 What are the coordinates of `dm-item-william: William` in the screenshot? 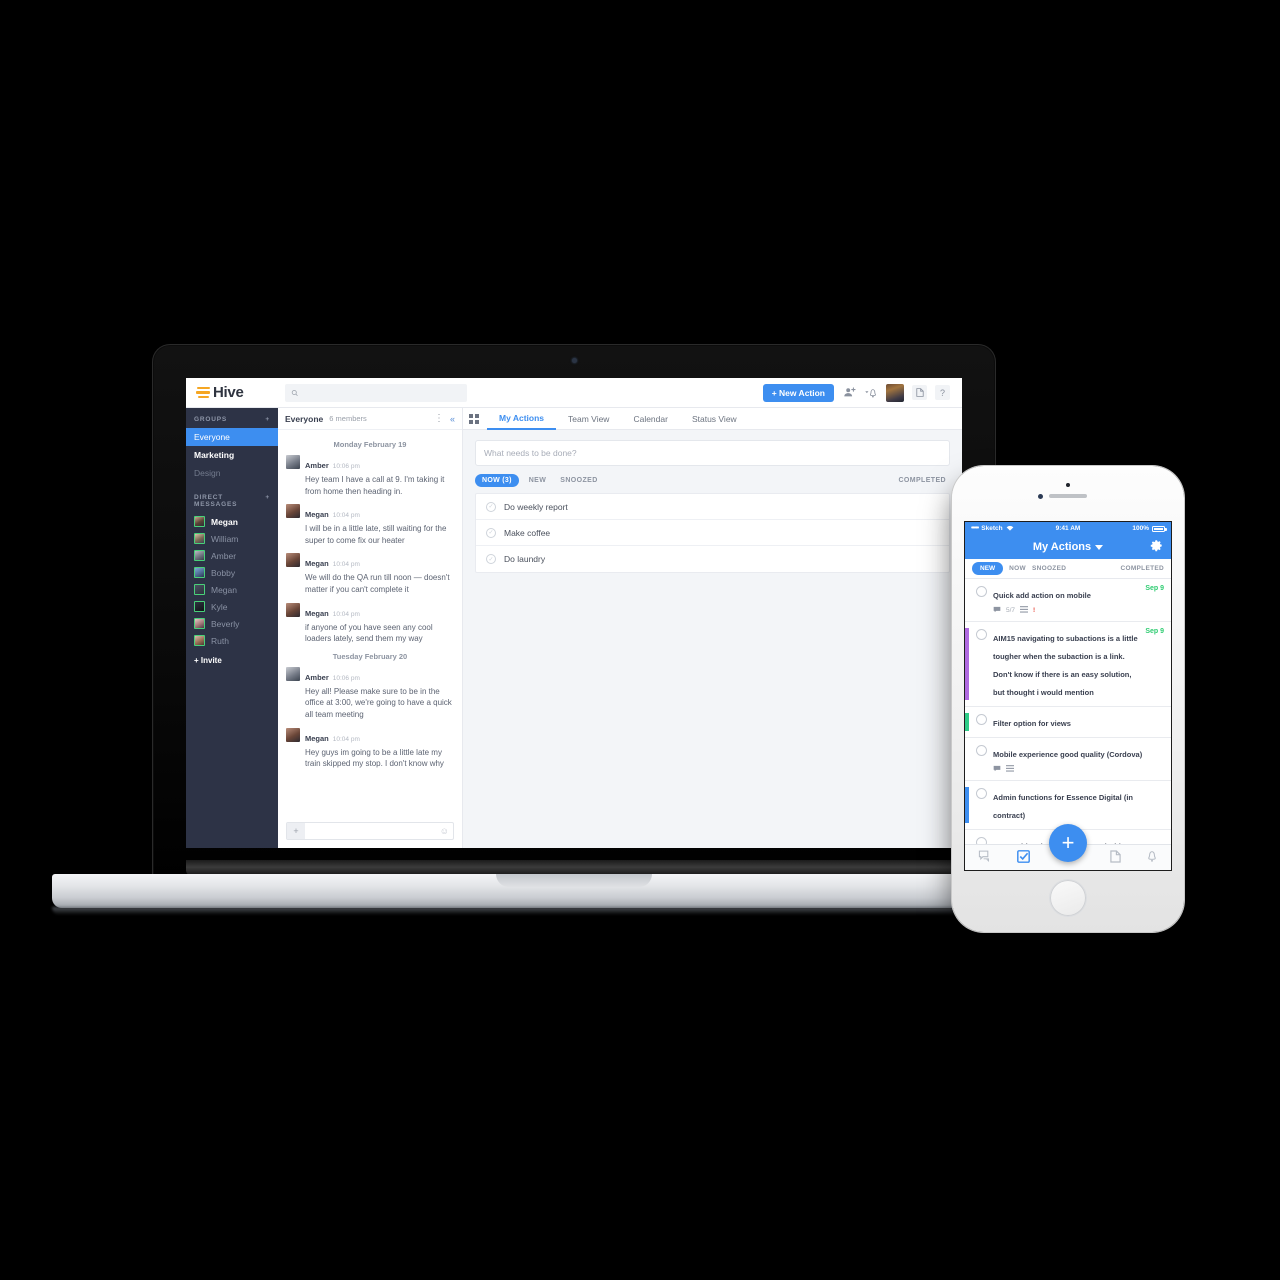 It's located at (232, 538).